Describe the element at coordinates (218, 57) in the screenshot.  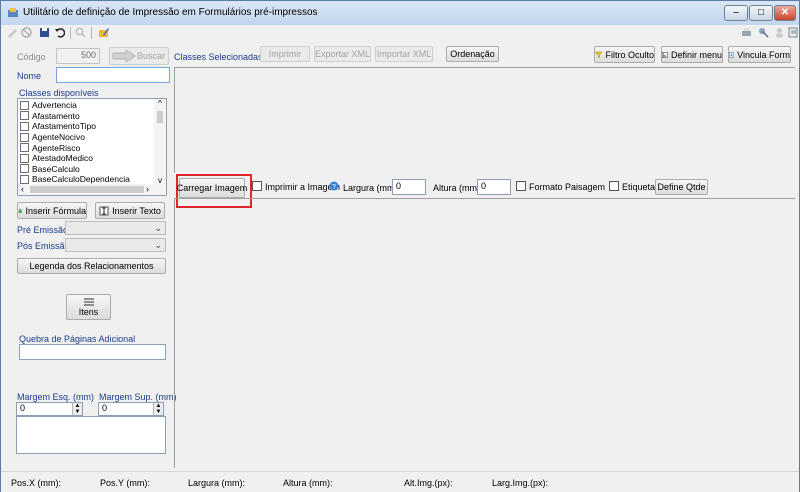
I see `classes-selecionadas-label: Classes Selecionadas` at that location.